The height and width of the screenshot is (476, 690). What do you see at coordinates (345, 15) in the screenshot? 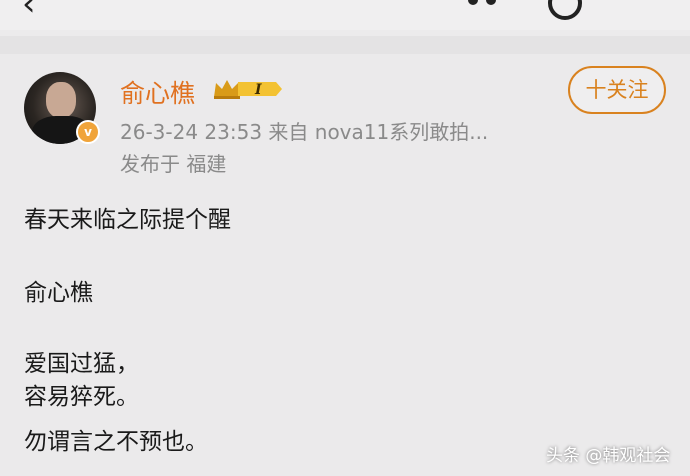
I see `top-navigation-bar: ‹` at bounding box center [345, 15].